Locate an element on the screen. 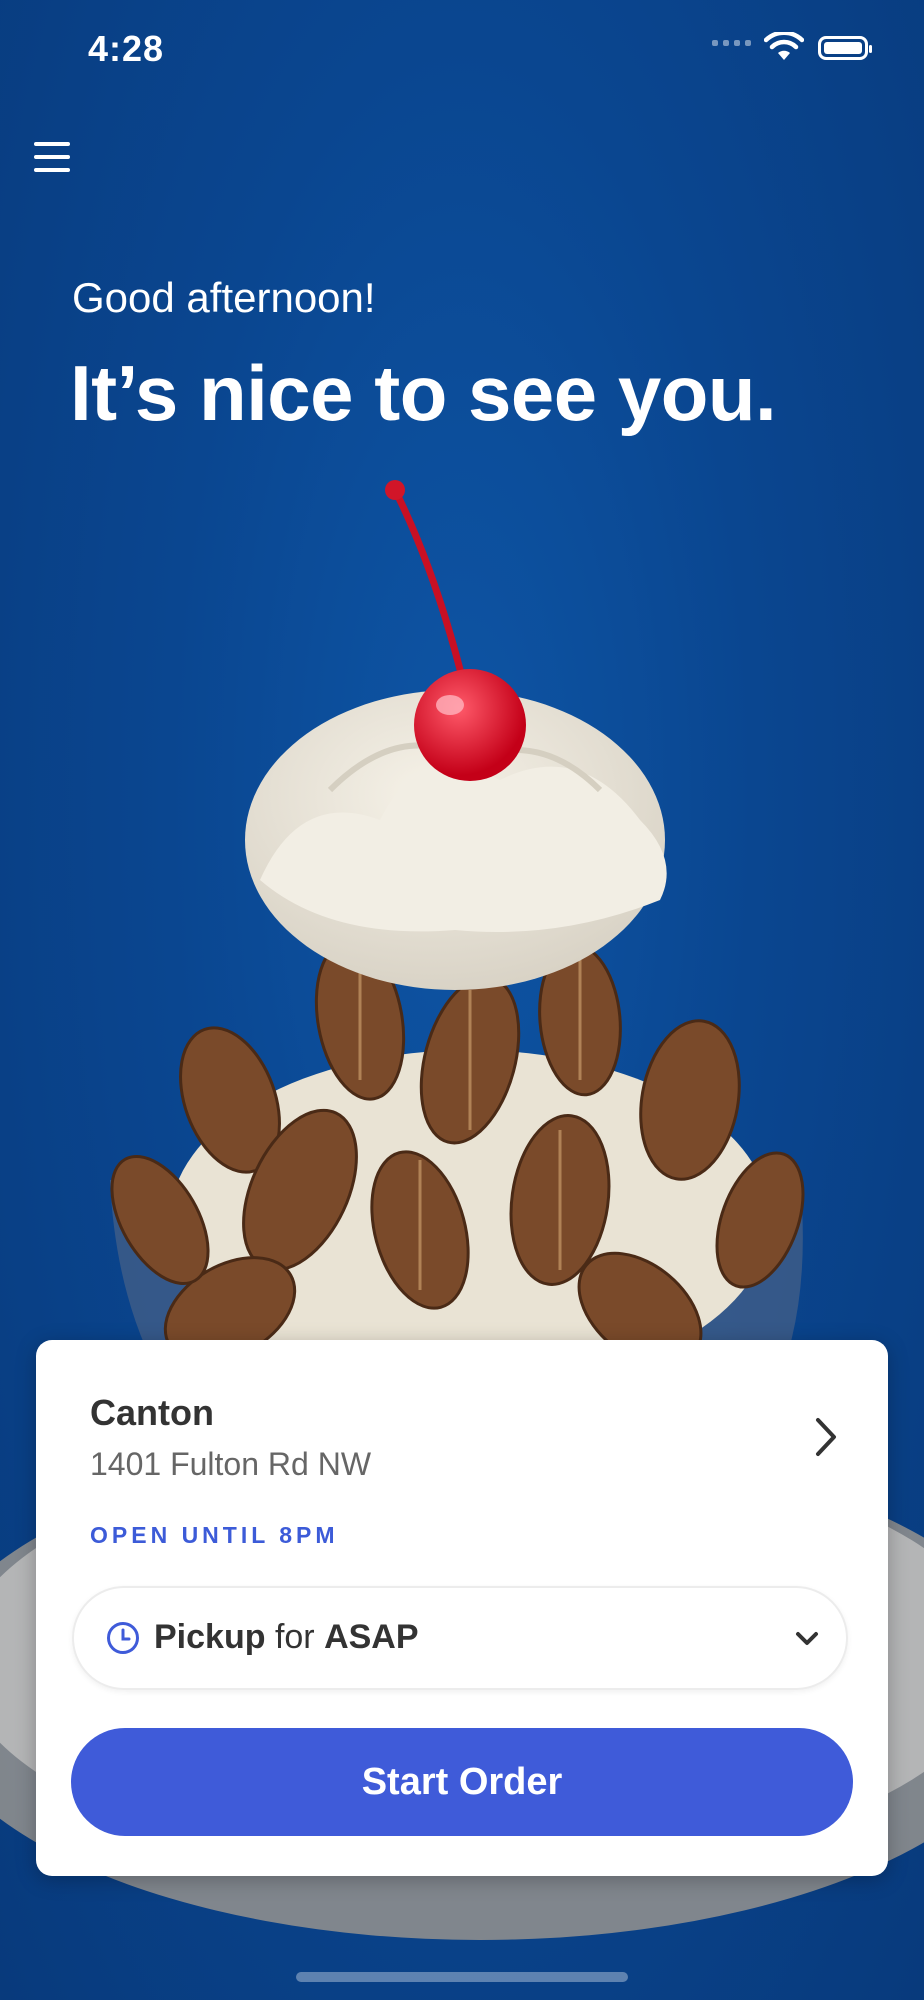 This screenshot has width=924, height=2000. hours-text: OPEN UNTIL 8PM is located at coordinates (214, 1535).